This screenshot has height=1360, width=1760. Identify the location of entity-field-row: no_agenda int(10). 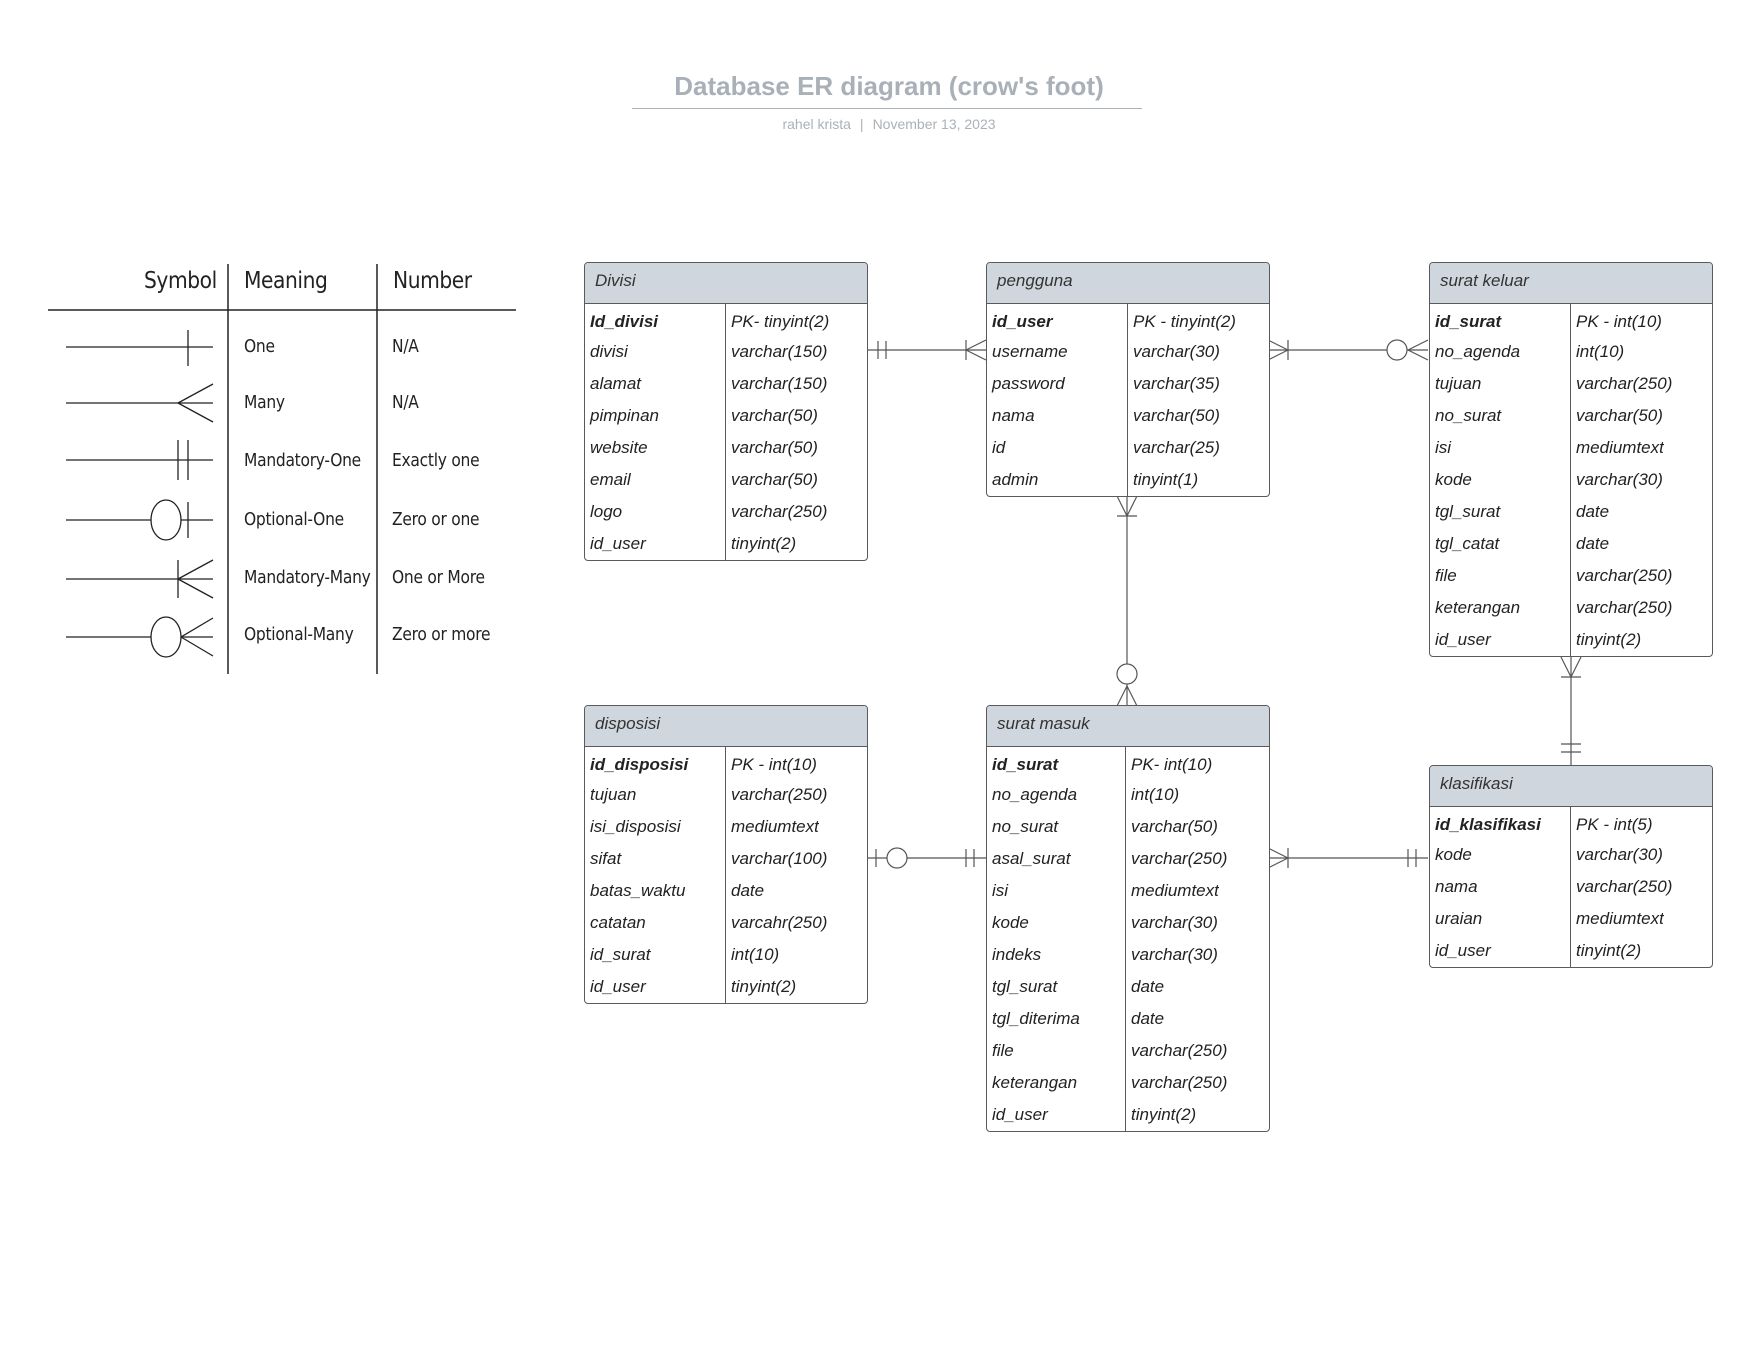
(1571, 352).